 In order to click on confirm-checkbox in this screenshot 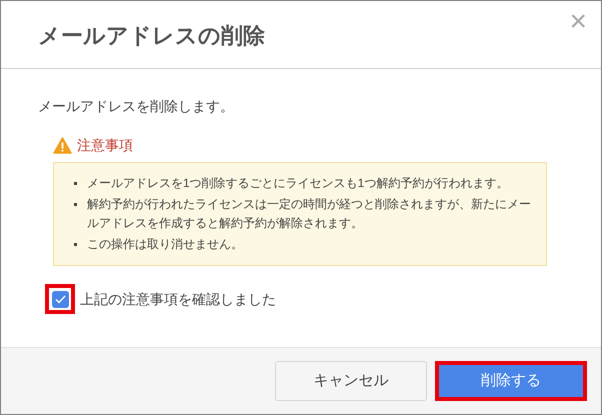, I will do `click(60, 299)`.